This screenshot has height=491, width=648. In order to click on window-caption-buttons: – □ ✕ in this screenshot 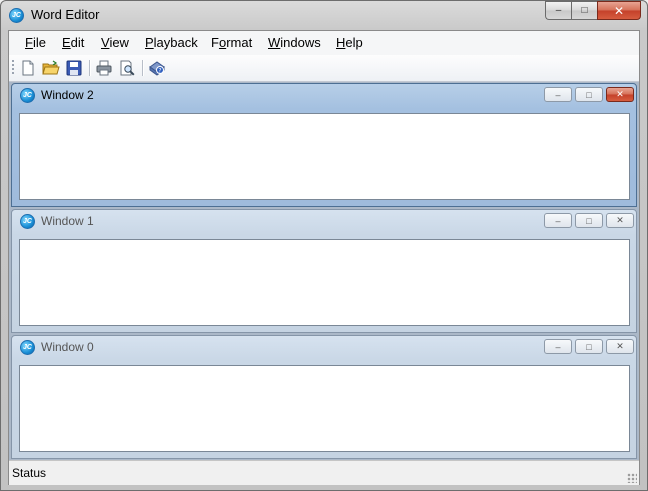, I will do `click(593, 10)`.